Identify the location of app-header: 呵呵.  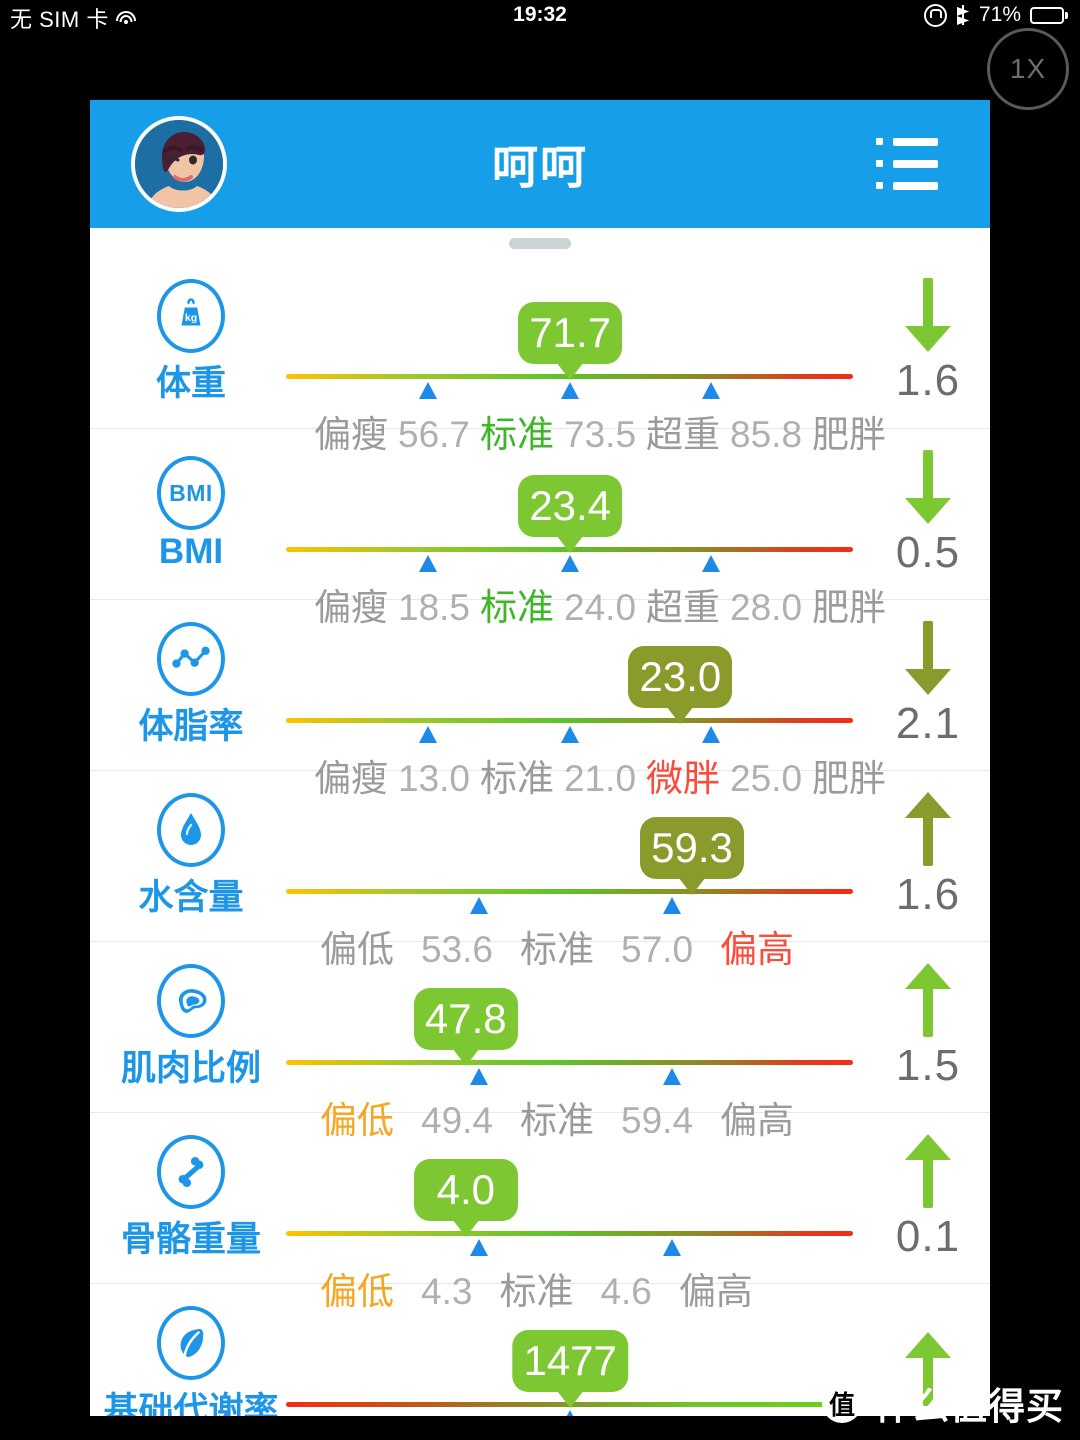
(540, 164).